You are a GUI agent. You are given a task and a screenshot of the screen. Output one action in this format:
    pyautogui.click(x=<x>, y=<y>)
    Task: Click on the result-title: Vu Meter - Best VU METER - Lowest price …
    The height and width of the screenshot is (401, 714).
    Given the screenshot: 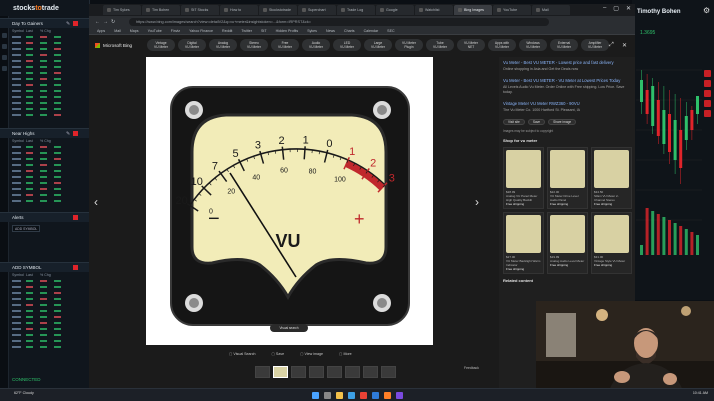 What is the action you would take?
    pyautogui.click(x=567, y=62)
    